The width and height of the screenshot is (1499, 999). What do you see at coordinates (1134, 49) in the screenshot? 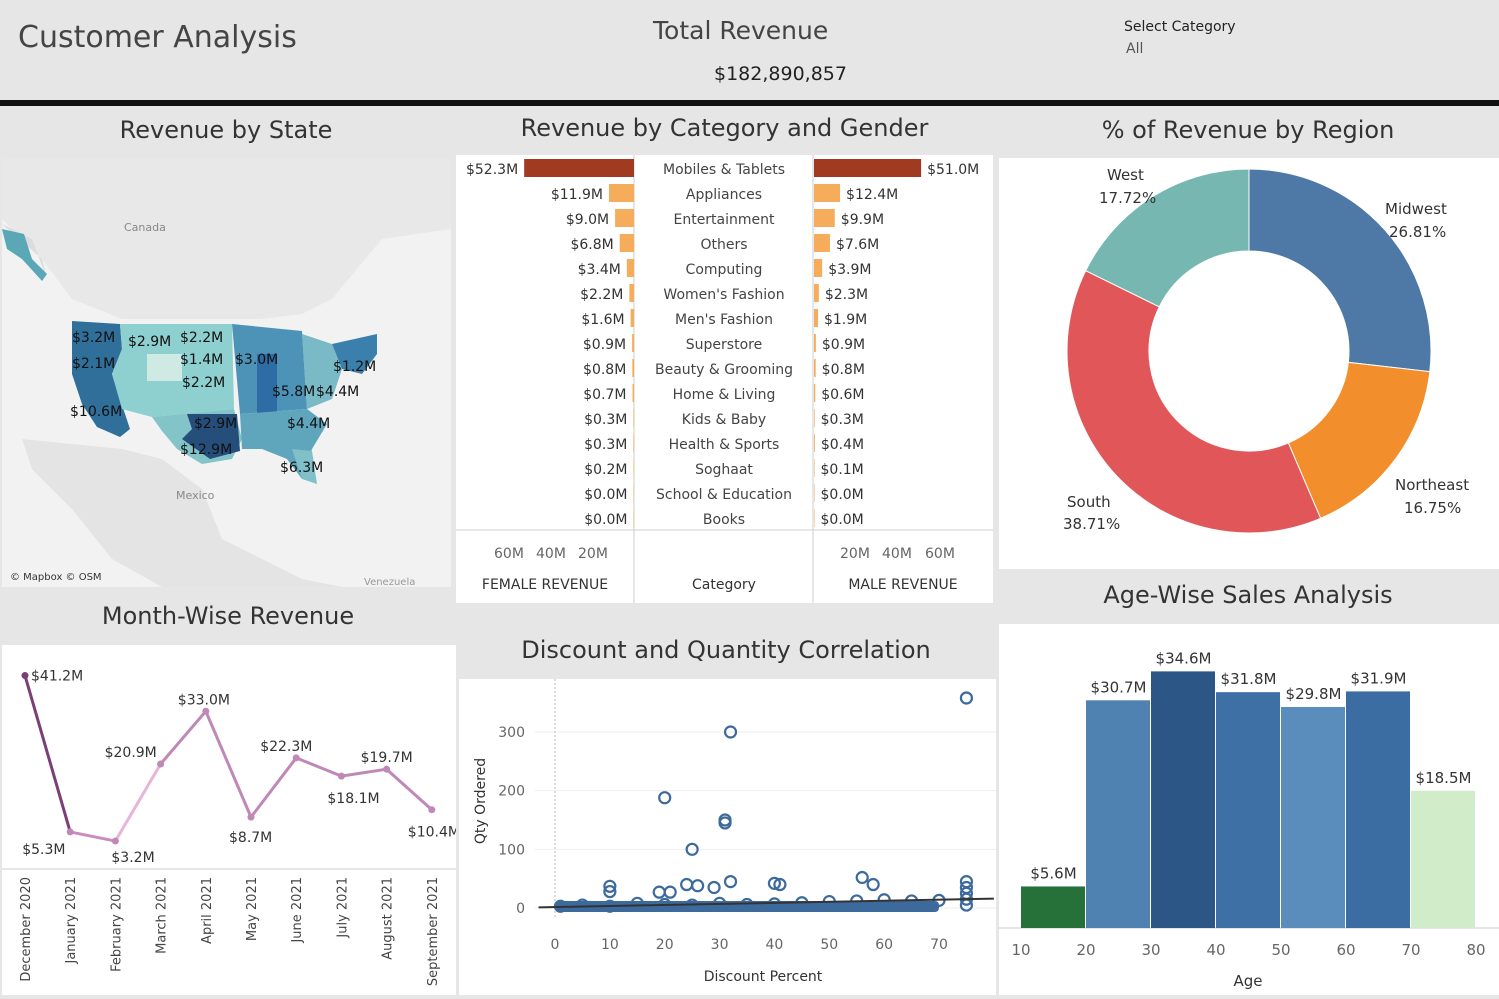
I see `category-filter-select: All` at bounding box center [1134, 49].